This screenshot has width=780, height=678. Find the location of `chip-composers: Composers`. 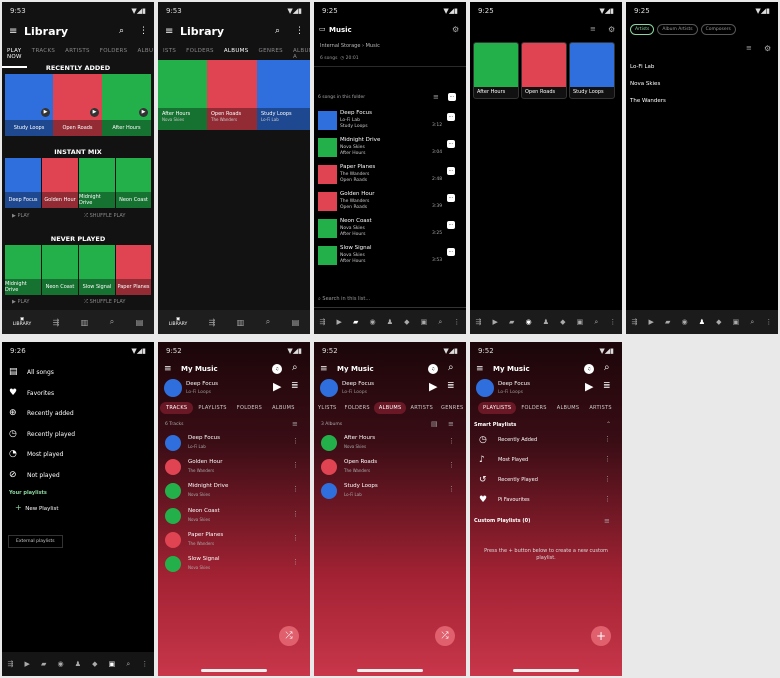

chip-composers: Composers is located at coordinates (718, 29).